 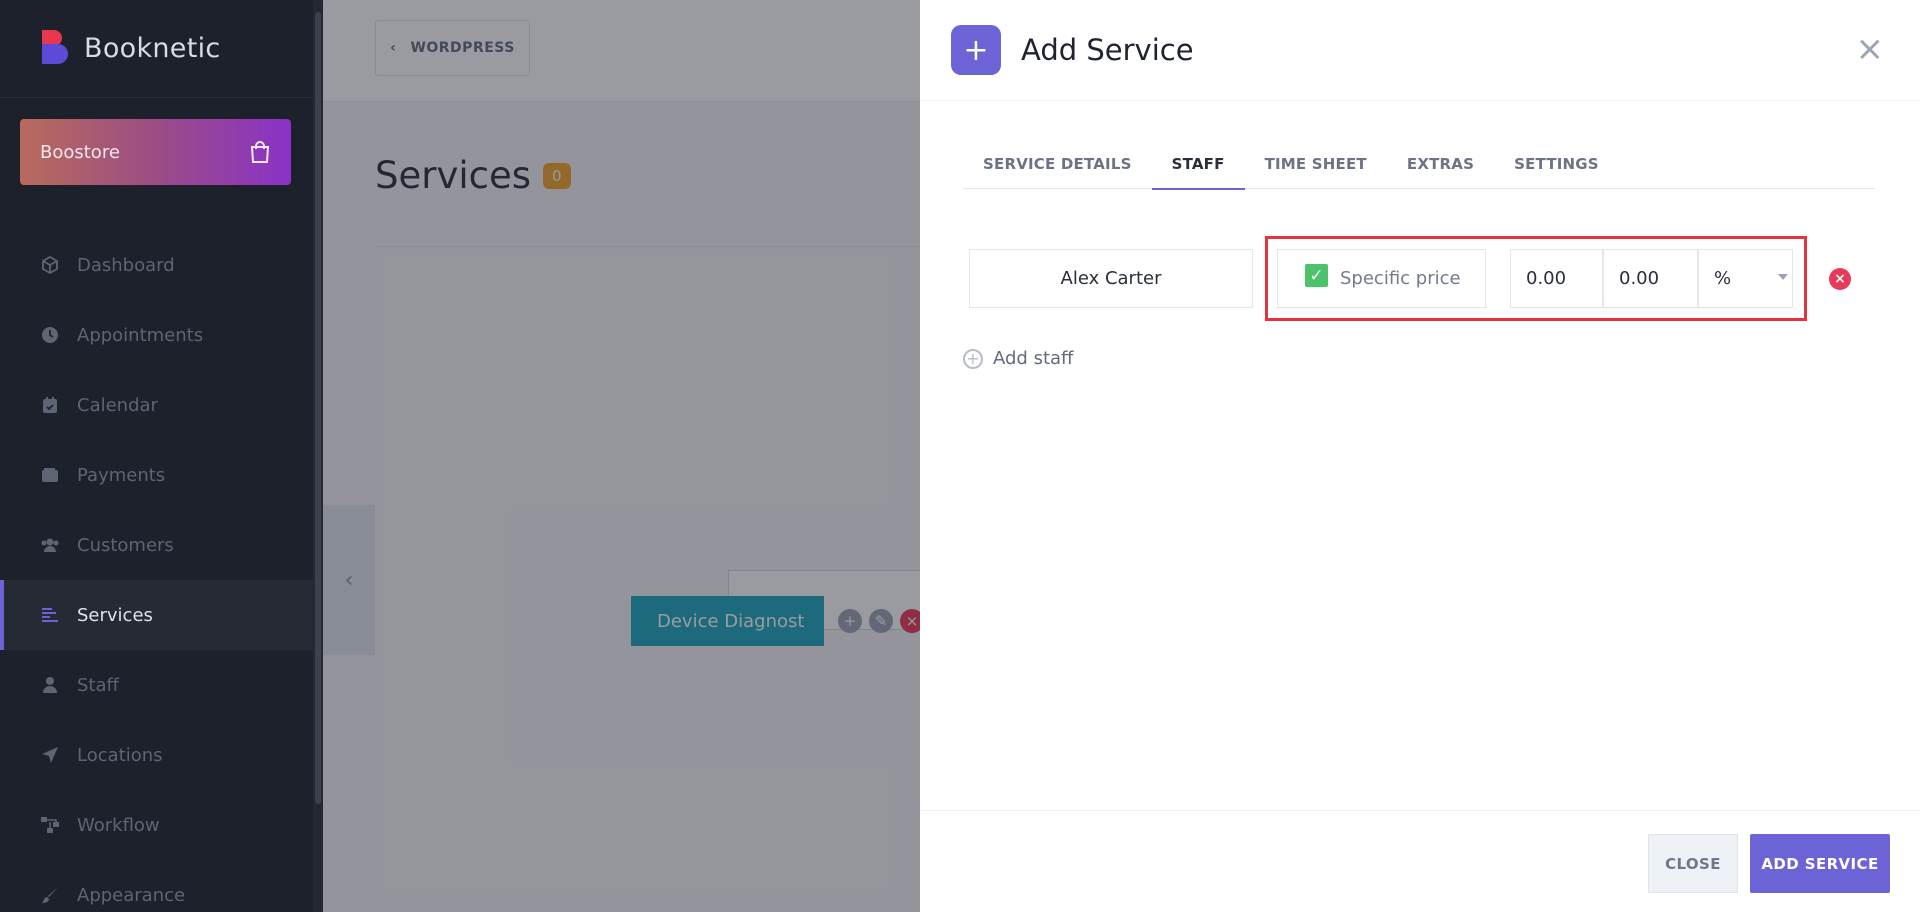 I want to click on sidebar-item-services: Services, so click(x=156, y=615).